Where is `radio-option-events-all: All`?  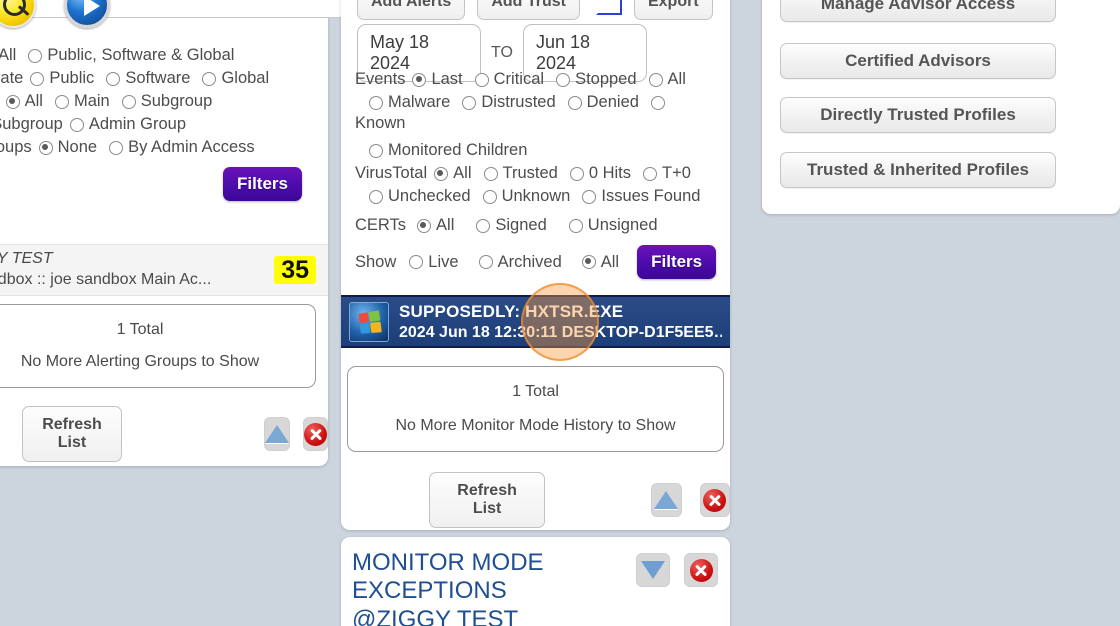
radio-option-events-all: All is located at coordinates (667, 79).